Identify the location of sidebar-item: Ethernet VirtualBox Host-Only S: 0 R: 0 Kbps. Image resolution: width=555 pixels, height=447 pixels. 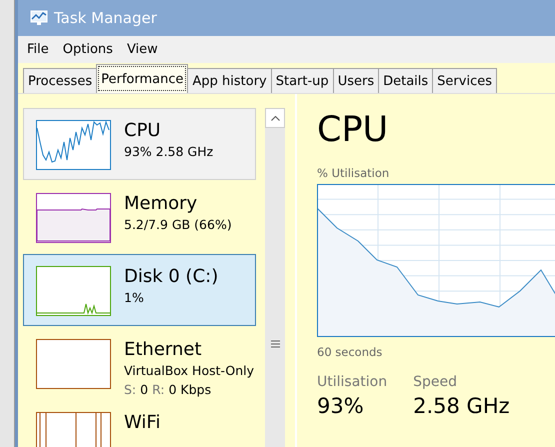
(139, 363).